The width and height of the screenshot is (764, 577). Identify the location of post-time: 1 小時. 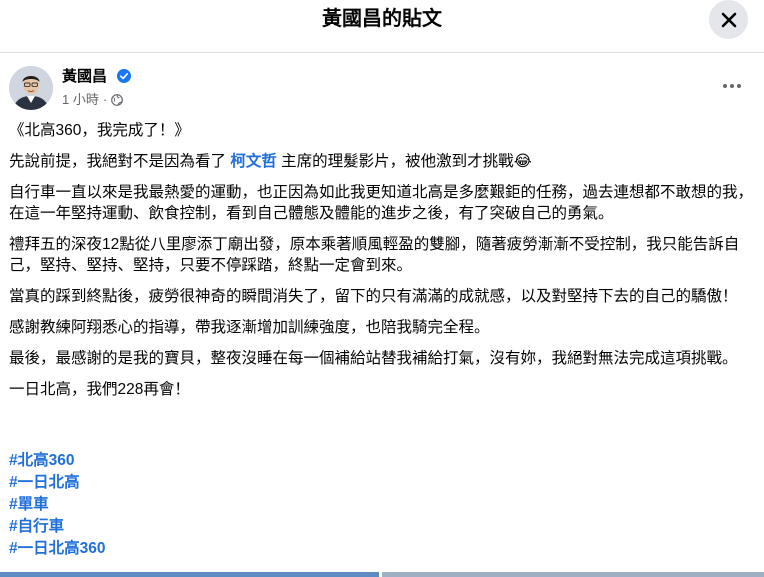
(80, 100).